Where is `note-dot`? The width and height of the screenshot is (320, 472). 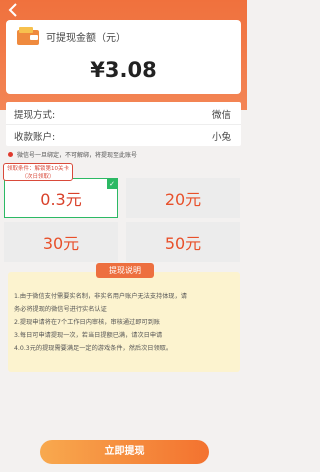 note-dot is located at coordinates (10, 154).